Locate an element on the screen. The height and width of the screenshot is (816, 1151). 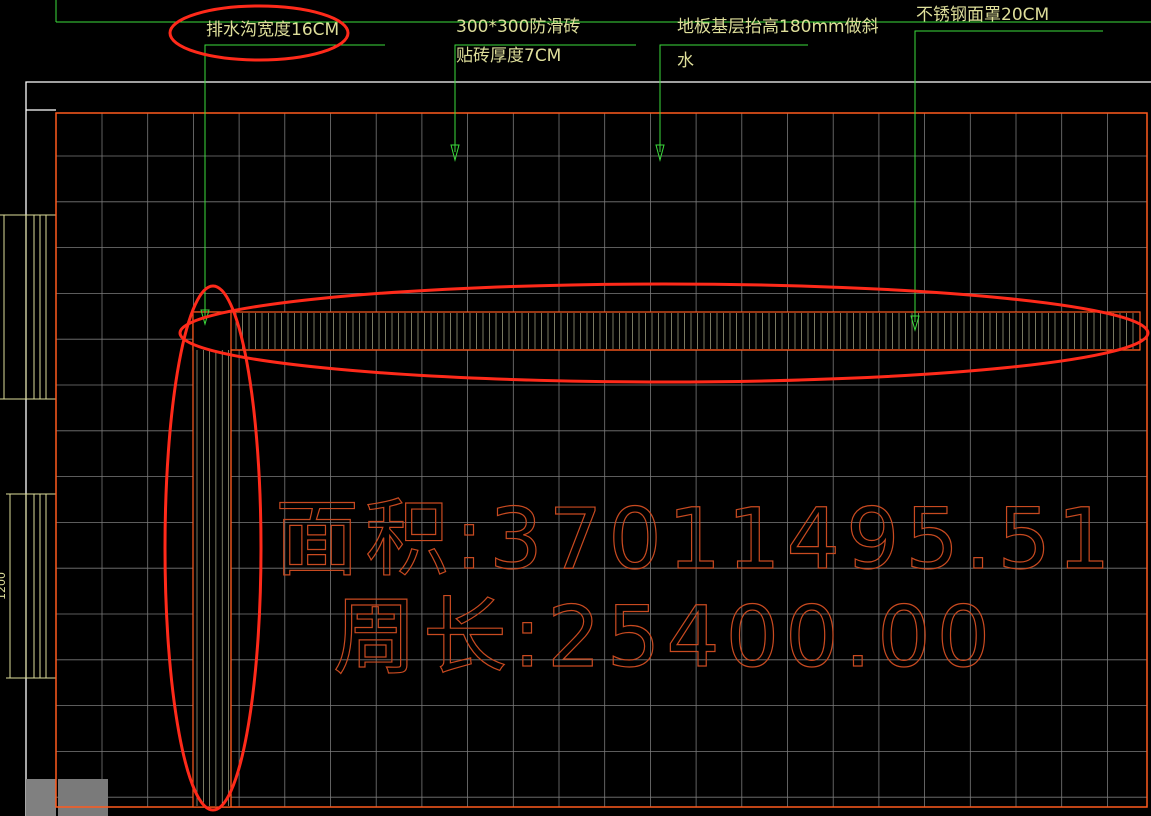
tile-spec-label: 300*300防滑砖 is located at coordinates (518, 27).